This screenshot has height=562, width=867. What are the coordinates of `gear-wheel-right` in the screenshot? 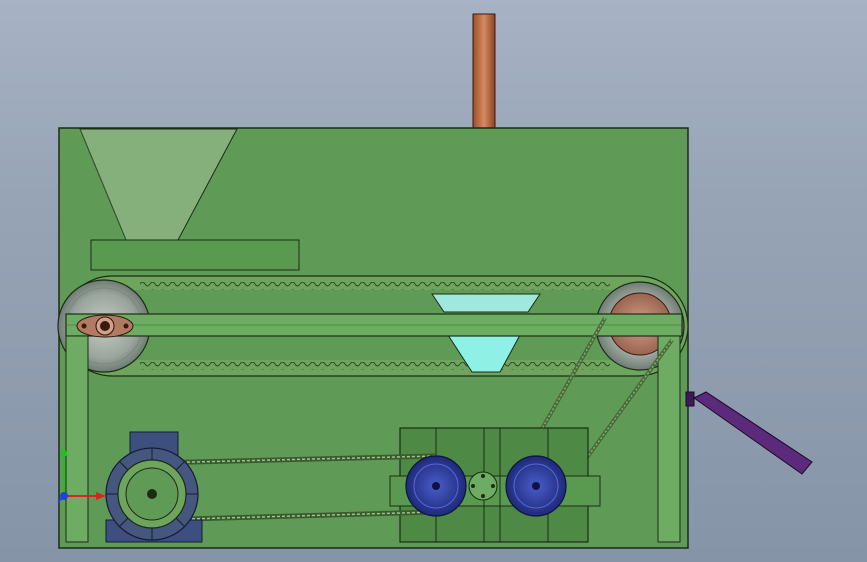 It's located at (536, 486).